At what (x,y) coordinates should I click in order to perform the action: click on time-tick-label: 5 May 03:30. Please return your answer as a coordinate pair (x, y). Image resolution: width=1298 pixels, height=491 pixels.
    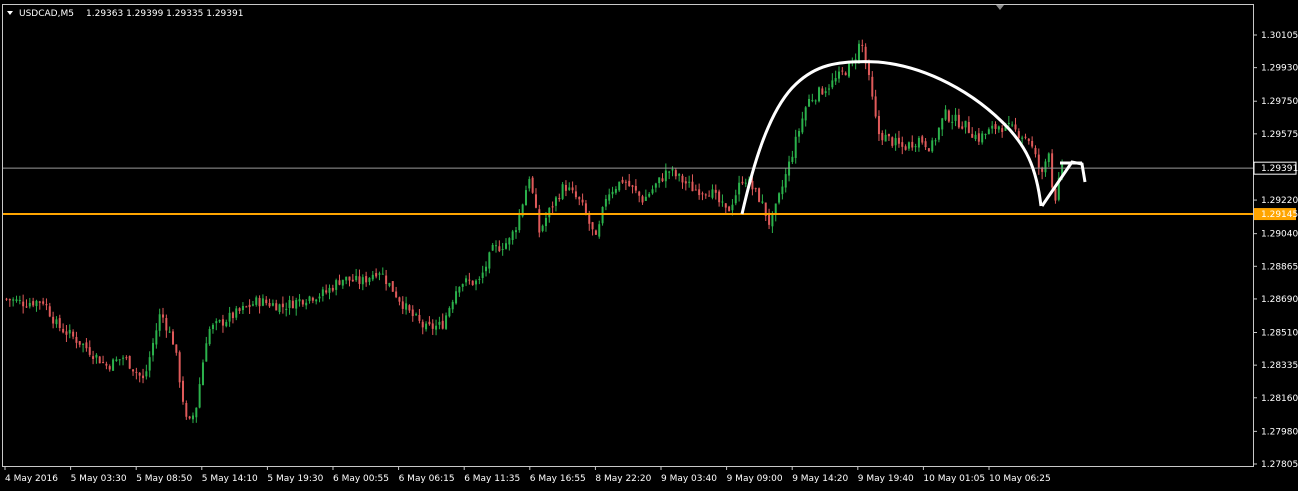
    Looking at the image, I should click on (99, 479).